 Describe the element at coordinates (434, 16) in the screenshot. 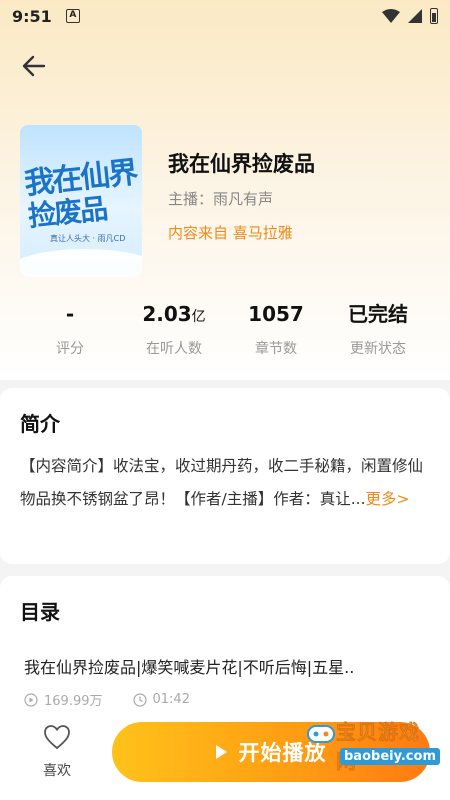

I see `battery-icon` at that location.